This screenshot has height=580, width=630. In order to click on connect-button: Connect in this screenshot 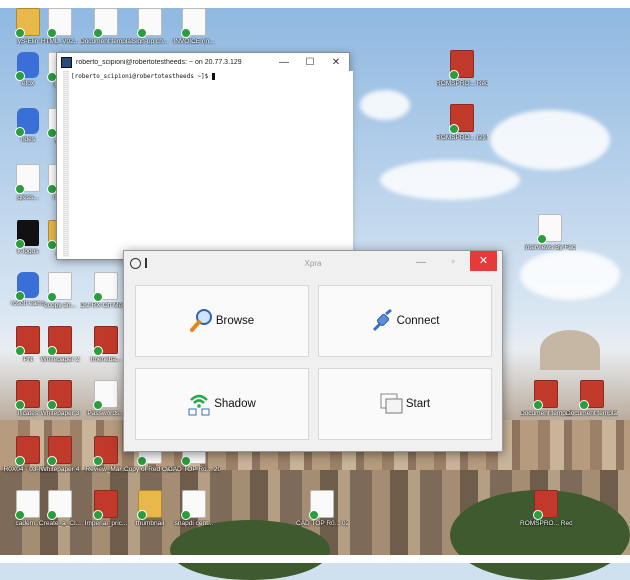, I will do `click(405, 321)`.